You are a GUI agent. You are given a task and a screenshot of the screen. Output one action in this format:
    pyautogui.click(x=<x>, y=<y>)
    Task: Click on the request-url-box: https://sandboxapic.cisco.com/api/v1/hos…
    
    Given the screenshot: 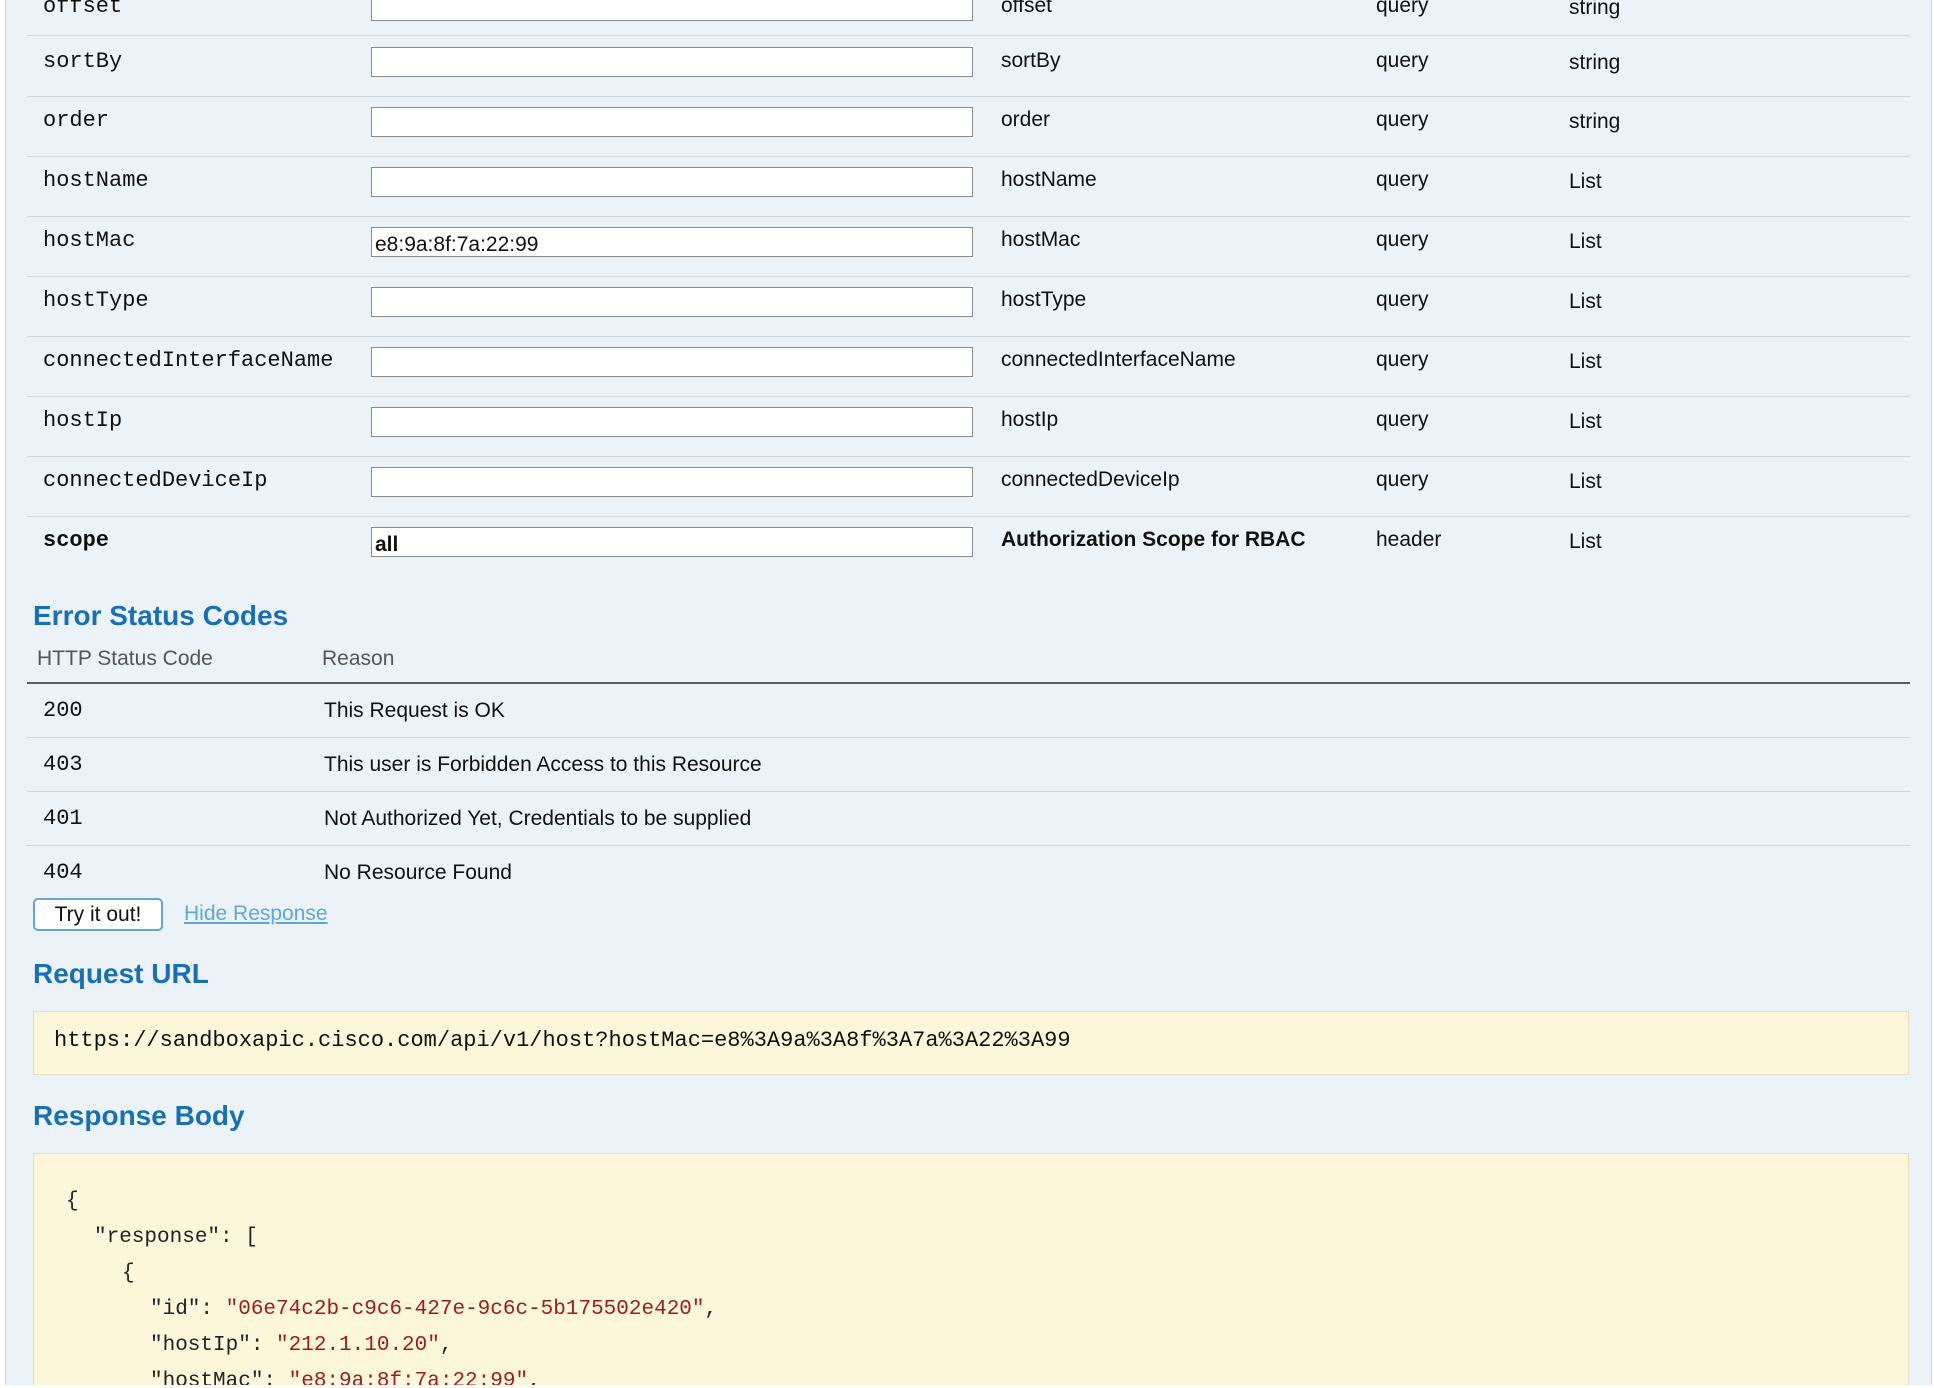 What is the action you would take?
    pyautogui.click(x=971, y=1043)
    